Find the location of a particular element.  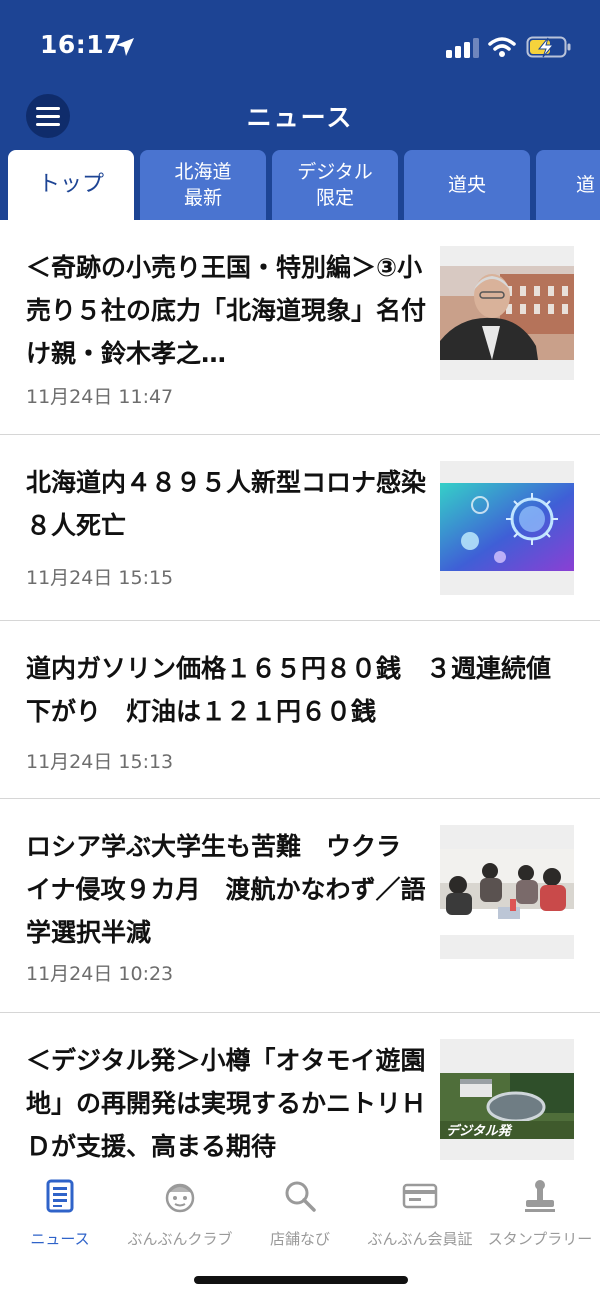

article-date: 11月24日 15:13 is located at coordinates (100, 762).